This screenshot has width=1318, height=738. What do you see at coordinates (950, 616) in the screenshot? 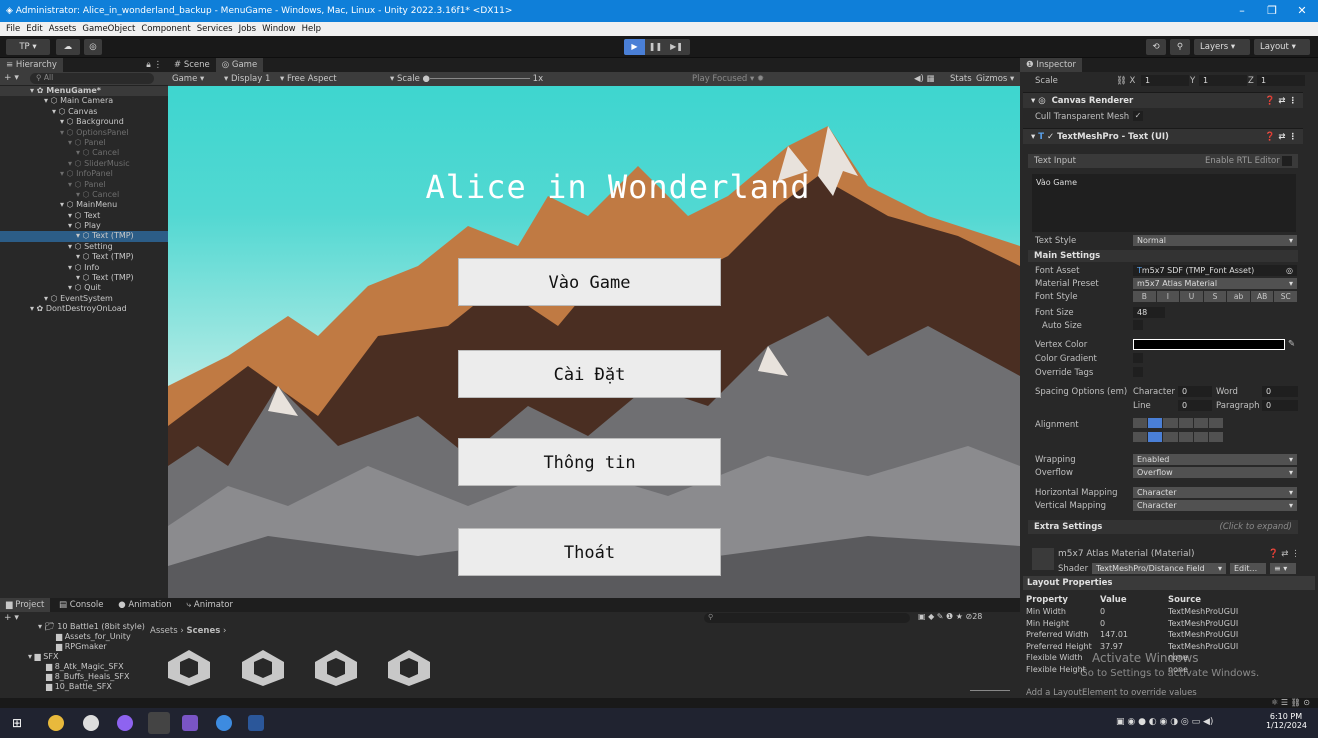
I see `project-filter-icons: ▣ ◆ ✎ ❶ ★ ⊘28` at bounding box center [950, 616].